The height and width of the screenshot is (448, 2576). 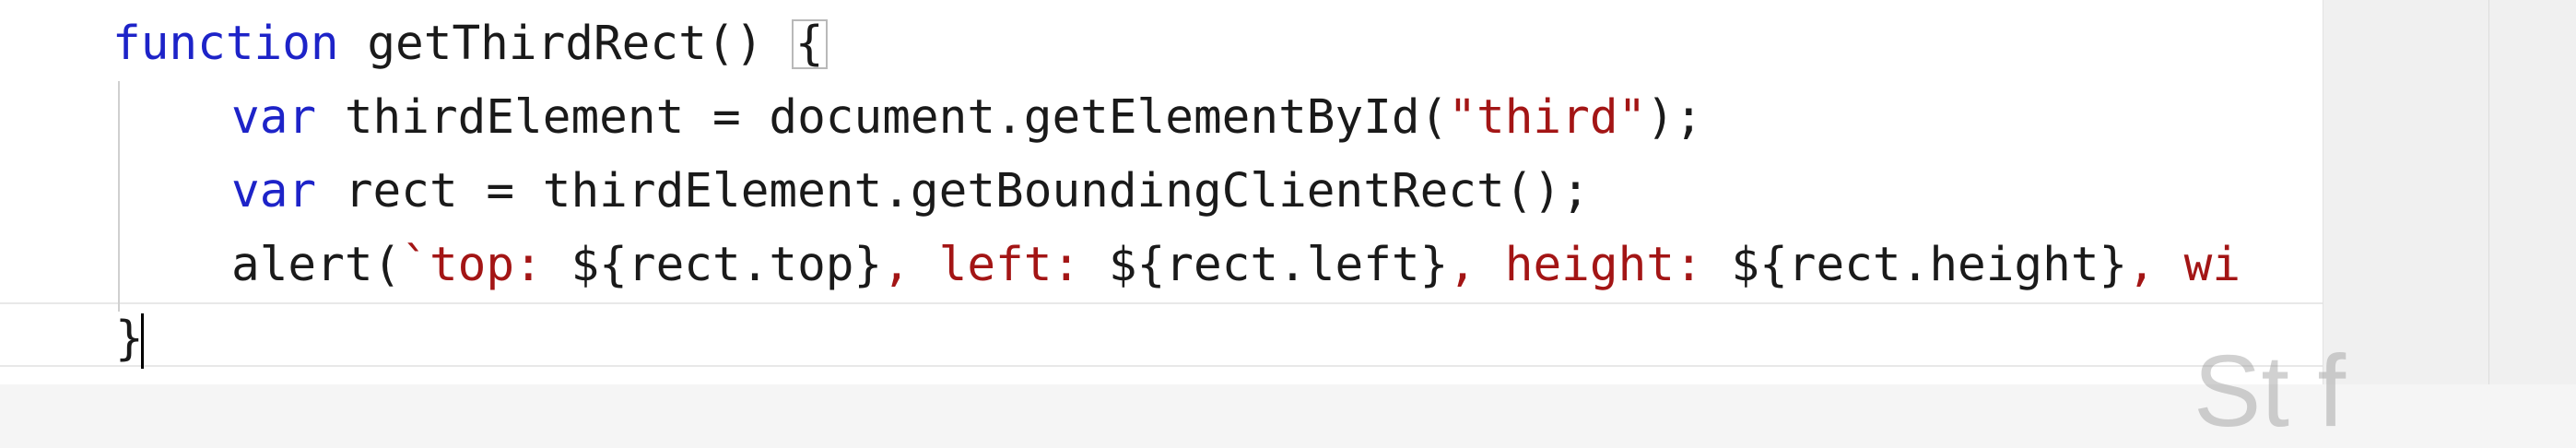 What do you see at coordinates (882, 117) in the screenshot?
I see `statement-text: thirdElement = document.getElementById(` at bounding box center [882, 117].